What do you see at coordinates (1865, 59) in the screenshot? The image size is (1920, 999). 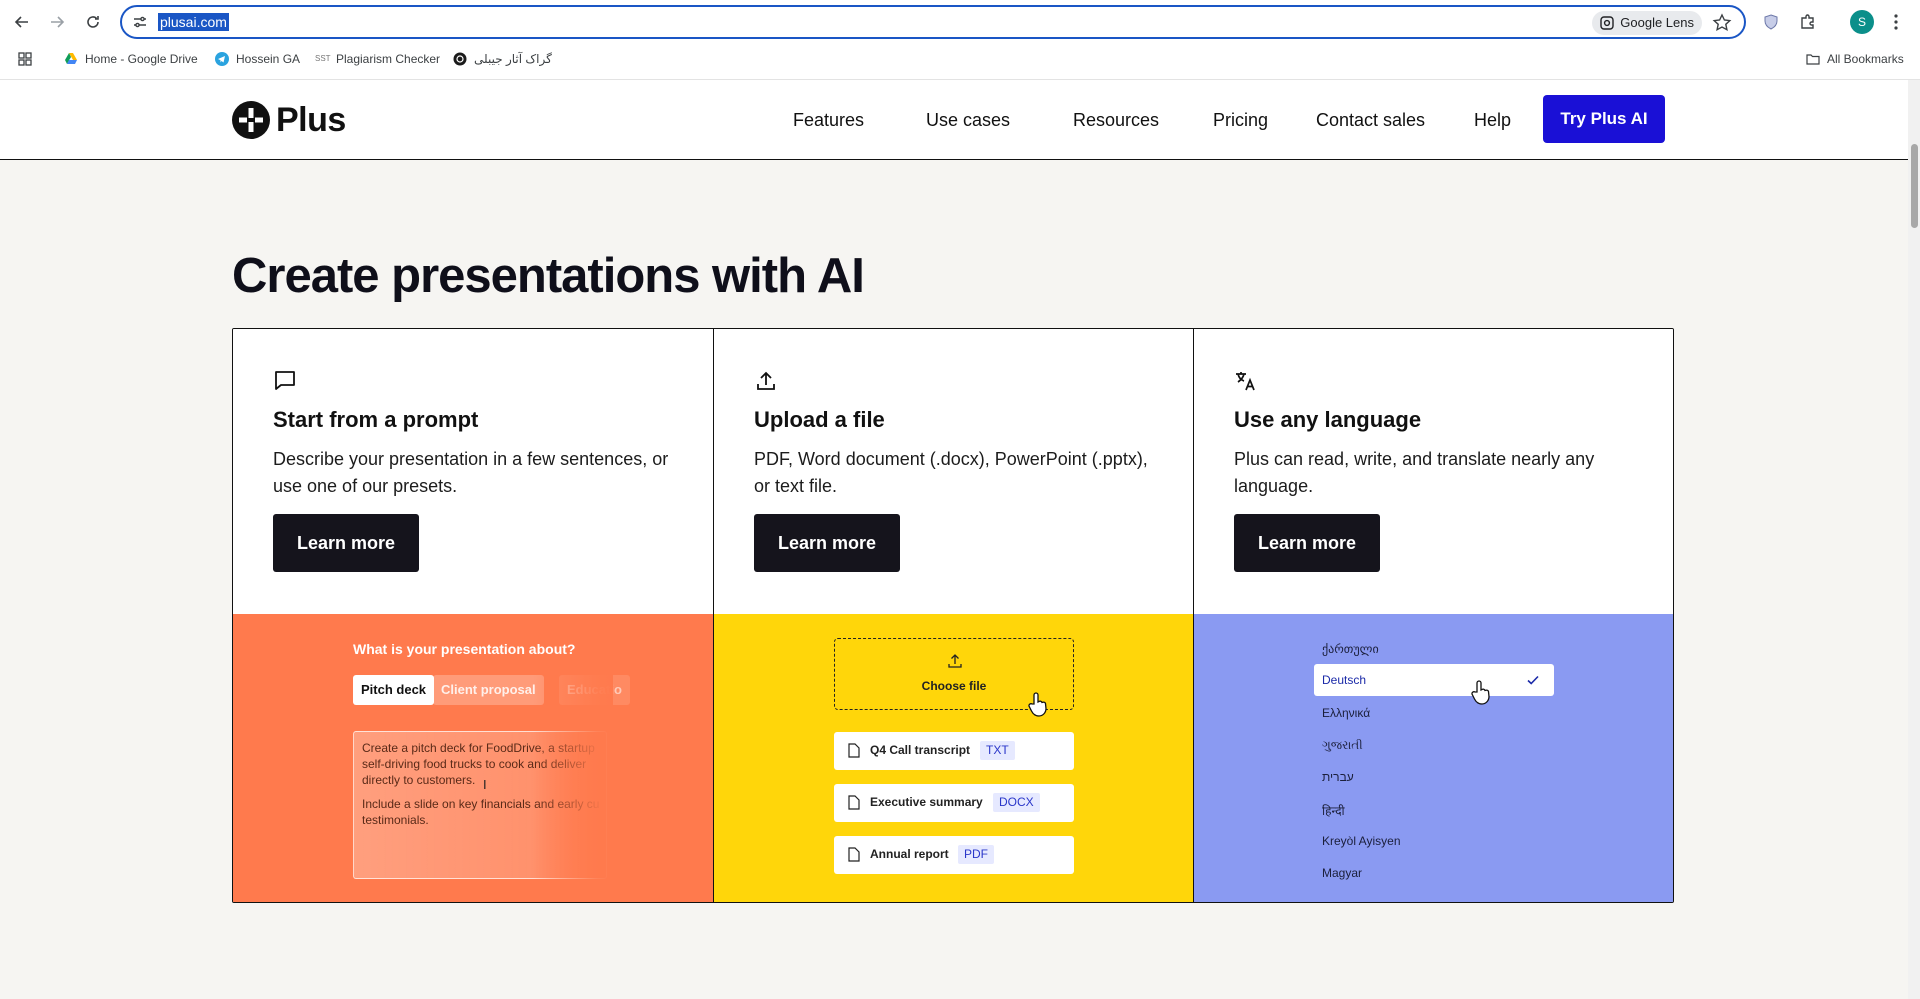 I see `all-bookmarks-label: All Bookmarks` at bounding box center [1865, 59].